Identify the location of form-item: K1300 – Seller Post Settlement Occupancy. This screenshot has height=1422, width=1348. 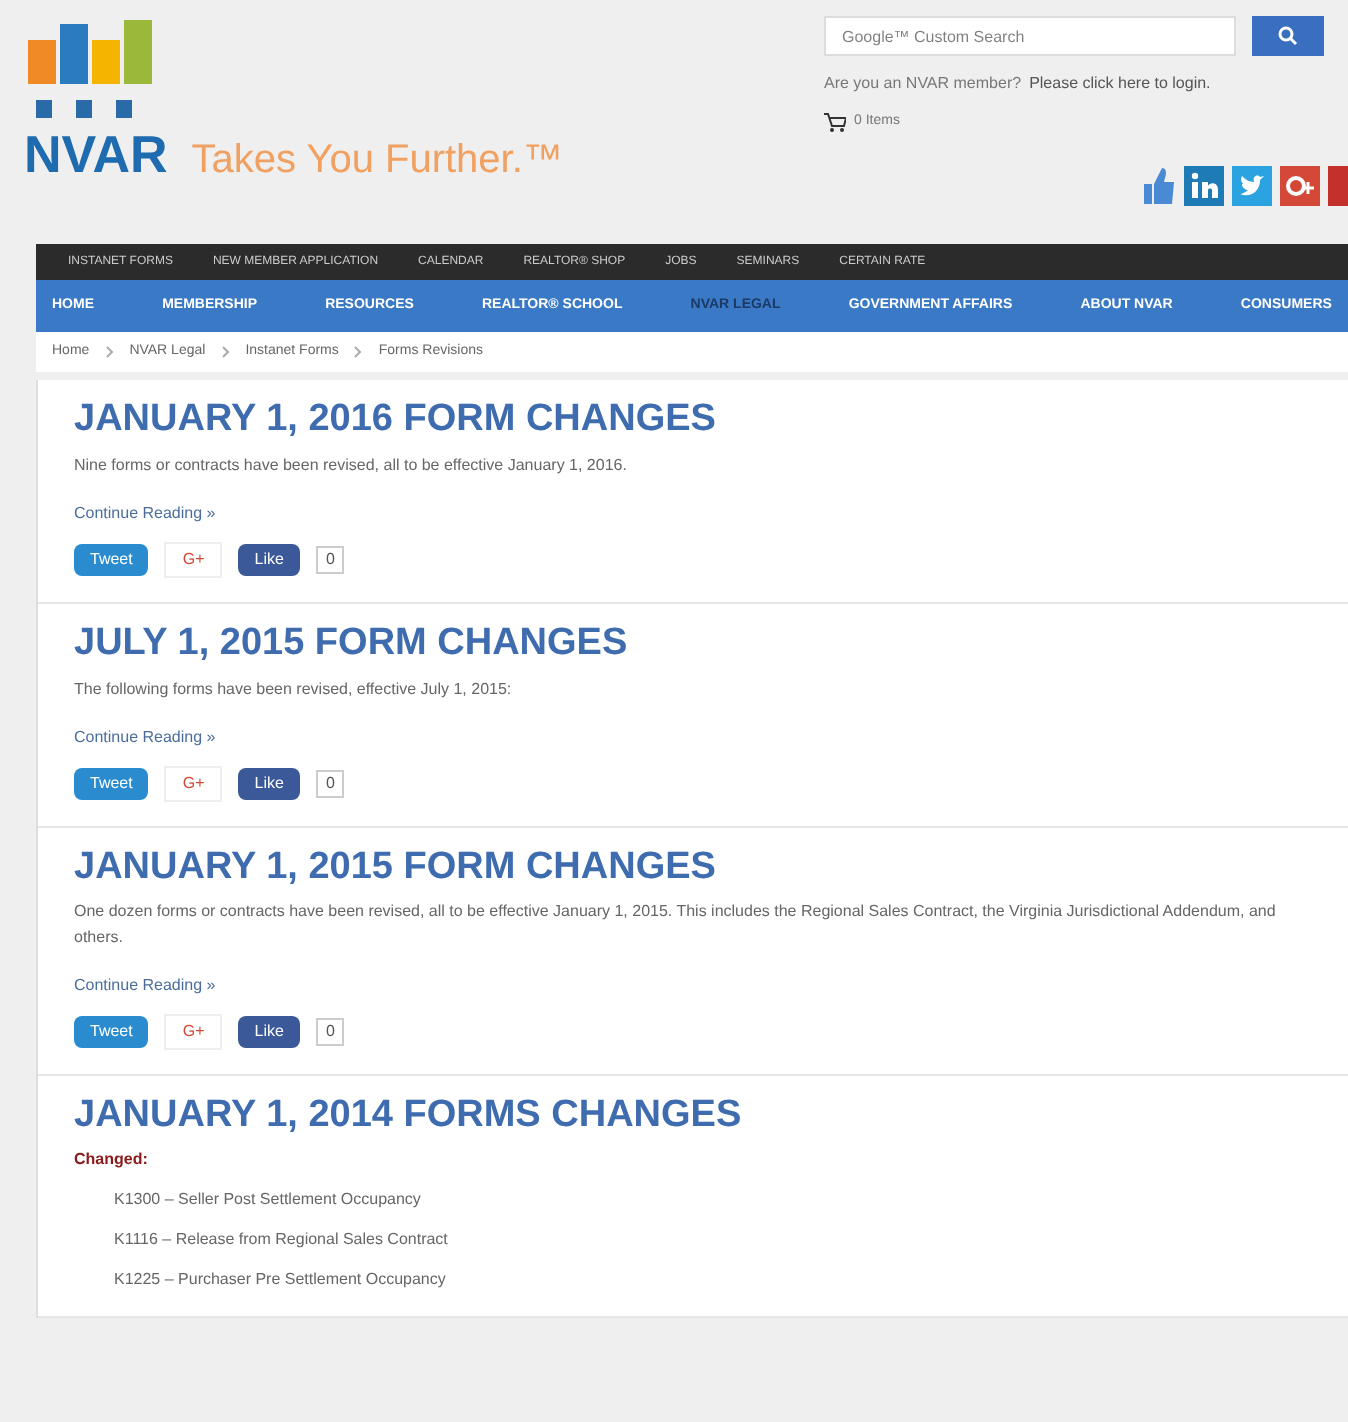
(268, 1200).